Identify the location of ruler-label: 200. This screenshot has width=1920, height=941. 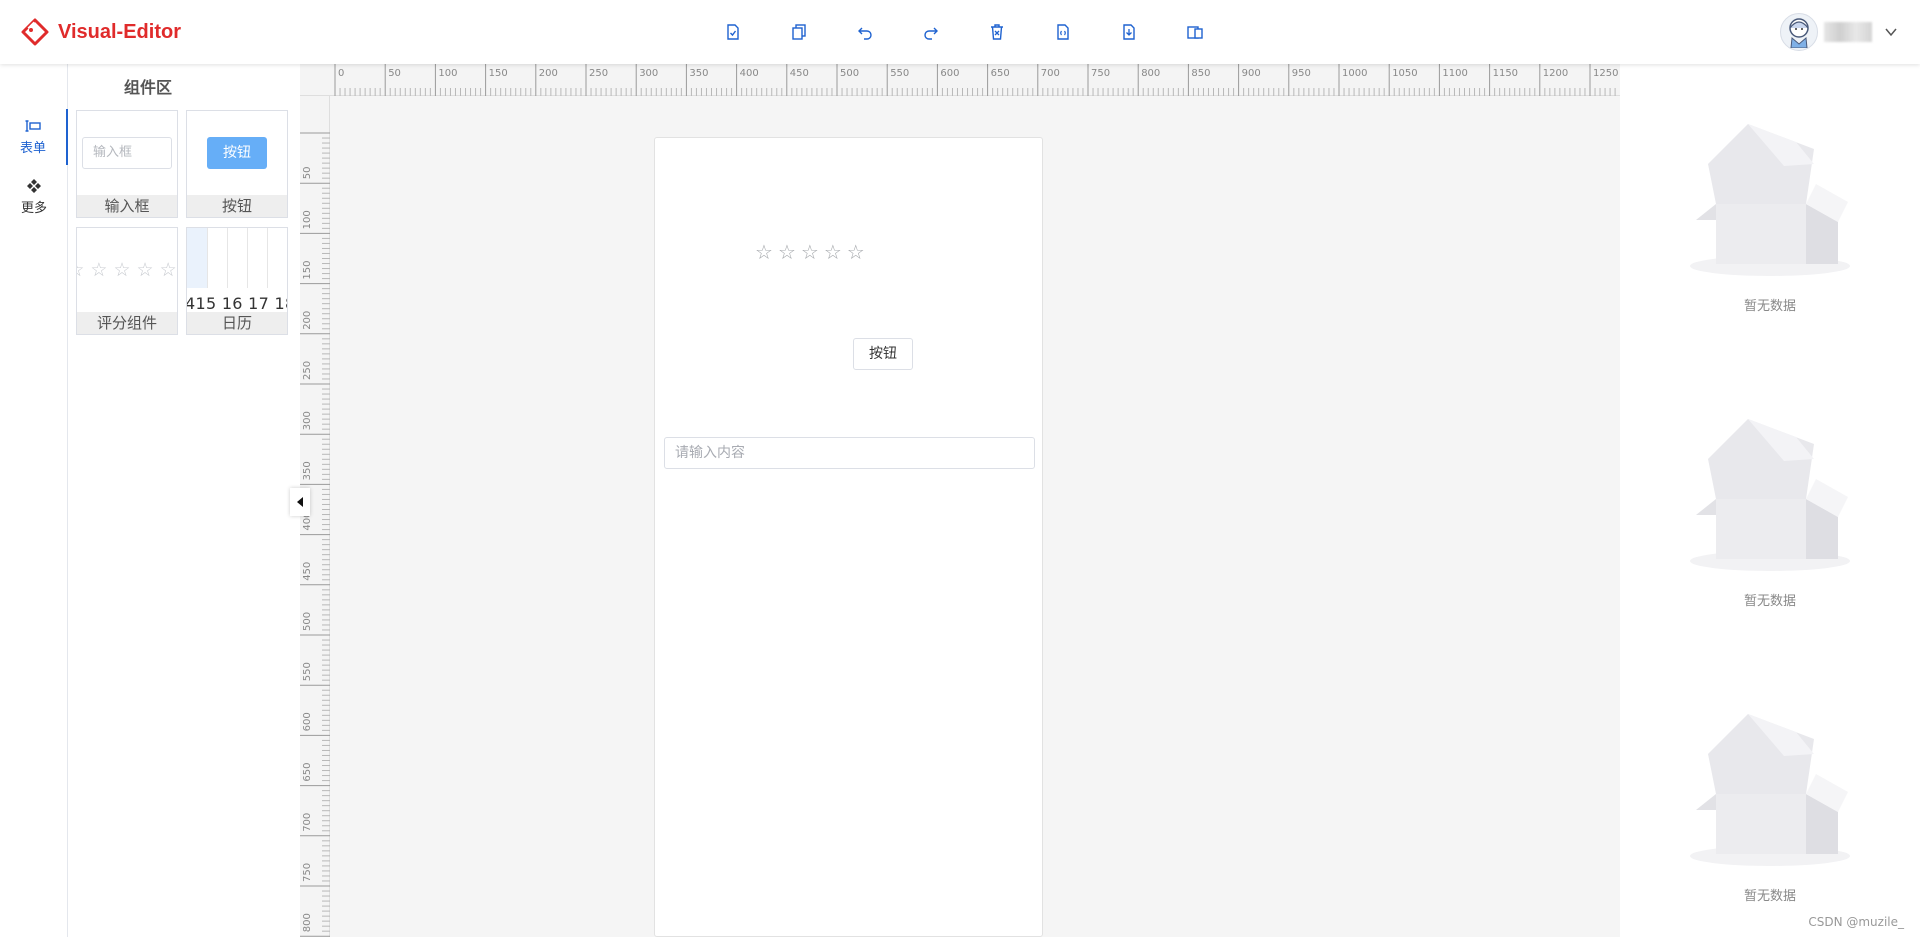
(548, 73).